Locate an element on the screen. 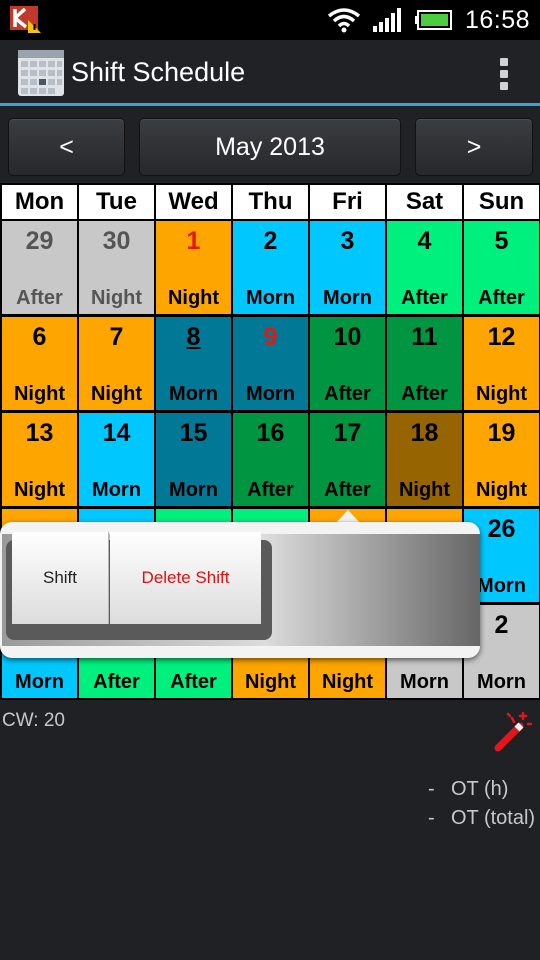  day-cell: 11 After is located at coordinates (424, 363).